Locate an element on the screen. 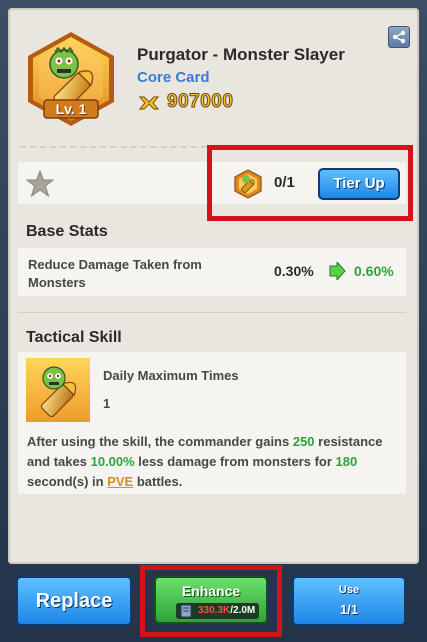 Image resolution: width=427 pixels, height=642 pixels. pve-link: PVE is located at coordinates (120, 481).